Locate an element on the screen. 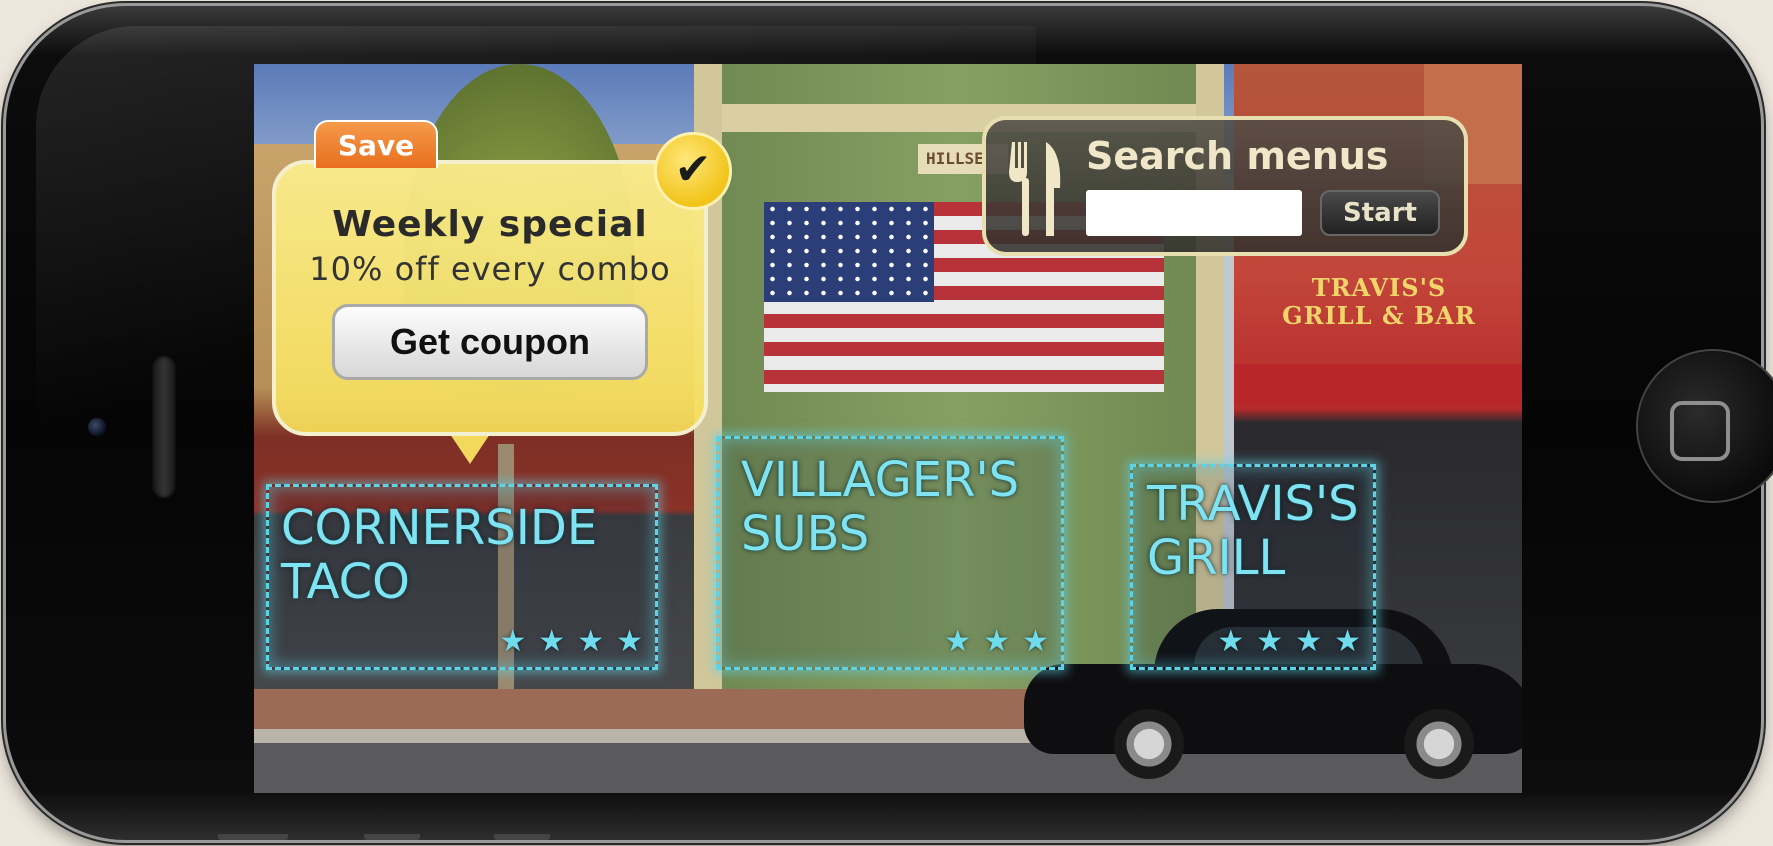 Image resolution: width=1773 pixels, height=846 pixels. home-button is located at coordinates (1705, 426).